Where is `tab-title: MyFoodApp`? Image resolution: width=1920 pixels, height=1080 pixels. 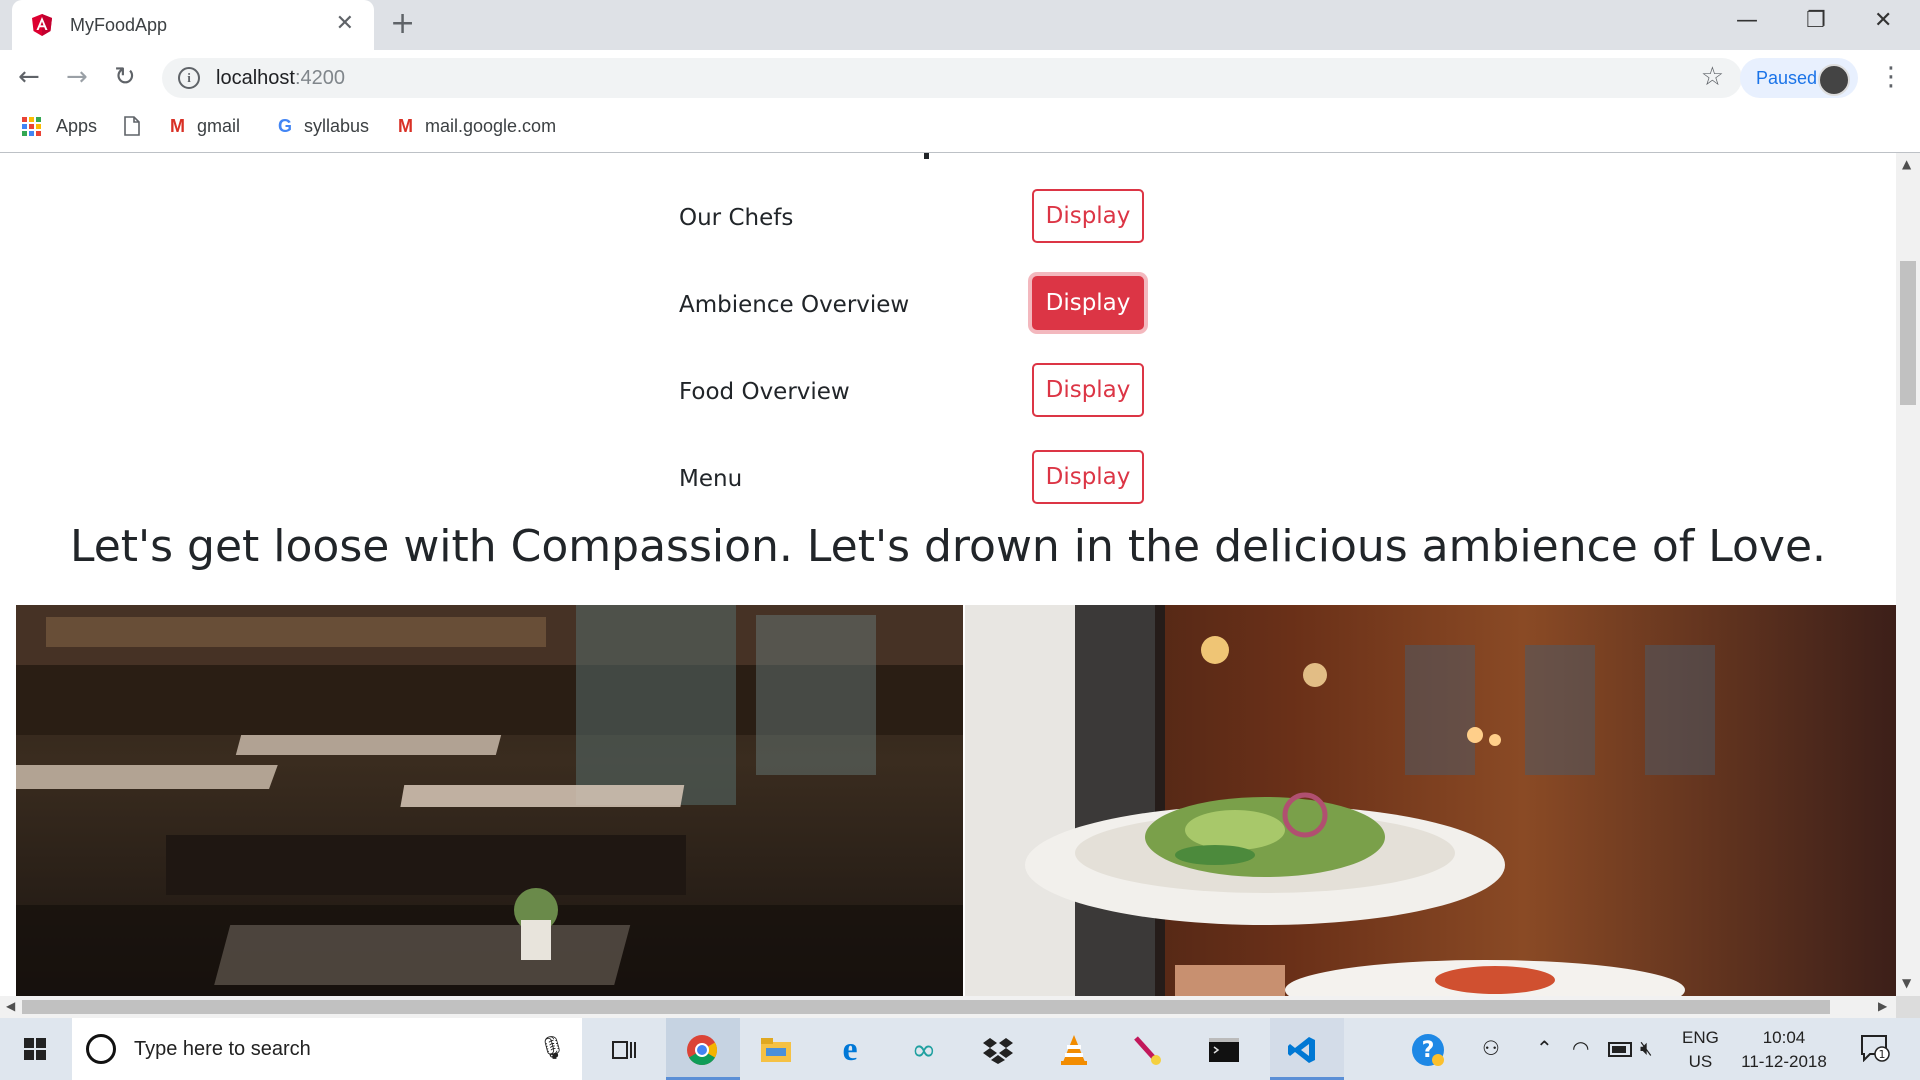
tab-title: MyFoodApp is located at coordinates (119, 24).